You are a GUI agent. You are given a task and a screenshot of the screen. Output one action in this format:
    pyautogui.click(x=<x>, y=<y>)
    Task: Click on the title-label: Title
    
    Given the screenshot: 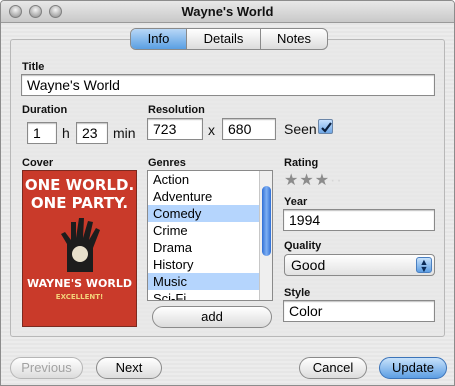 What is the action you would take?
    pyautogui.click(x=33, y=67)
    